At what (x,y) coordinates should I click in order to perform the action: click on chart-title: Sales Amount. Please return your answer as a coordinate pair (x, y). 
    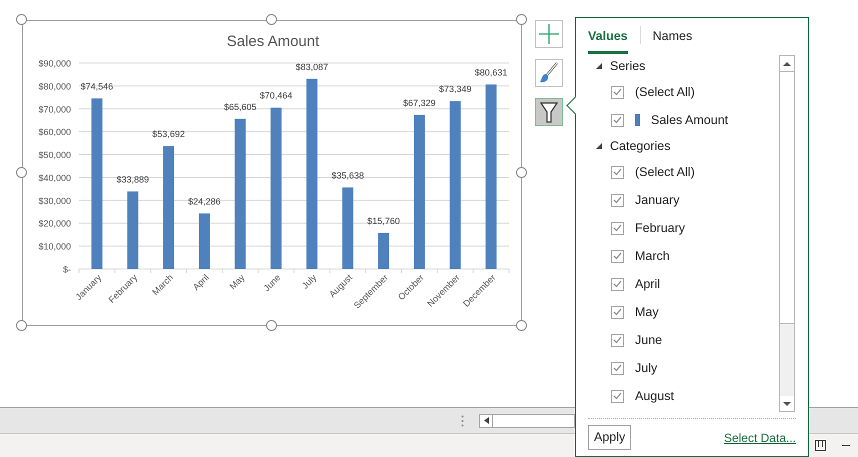
    Looking at the image, I should click on (273, 41).